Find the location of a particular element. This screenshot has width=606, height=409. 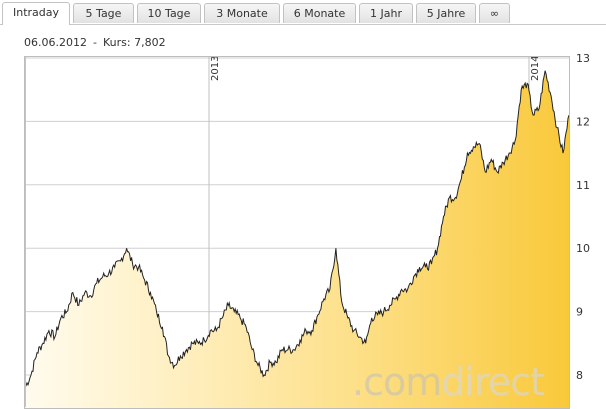

price-readout: 06.06.2012- Kurs: 7,802 is located at coordinates (95, 42).